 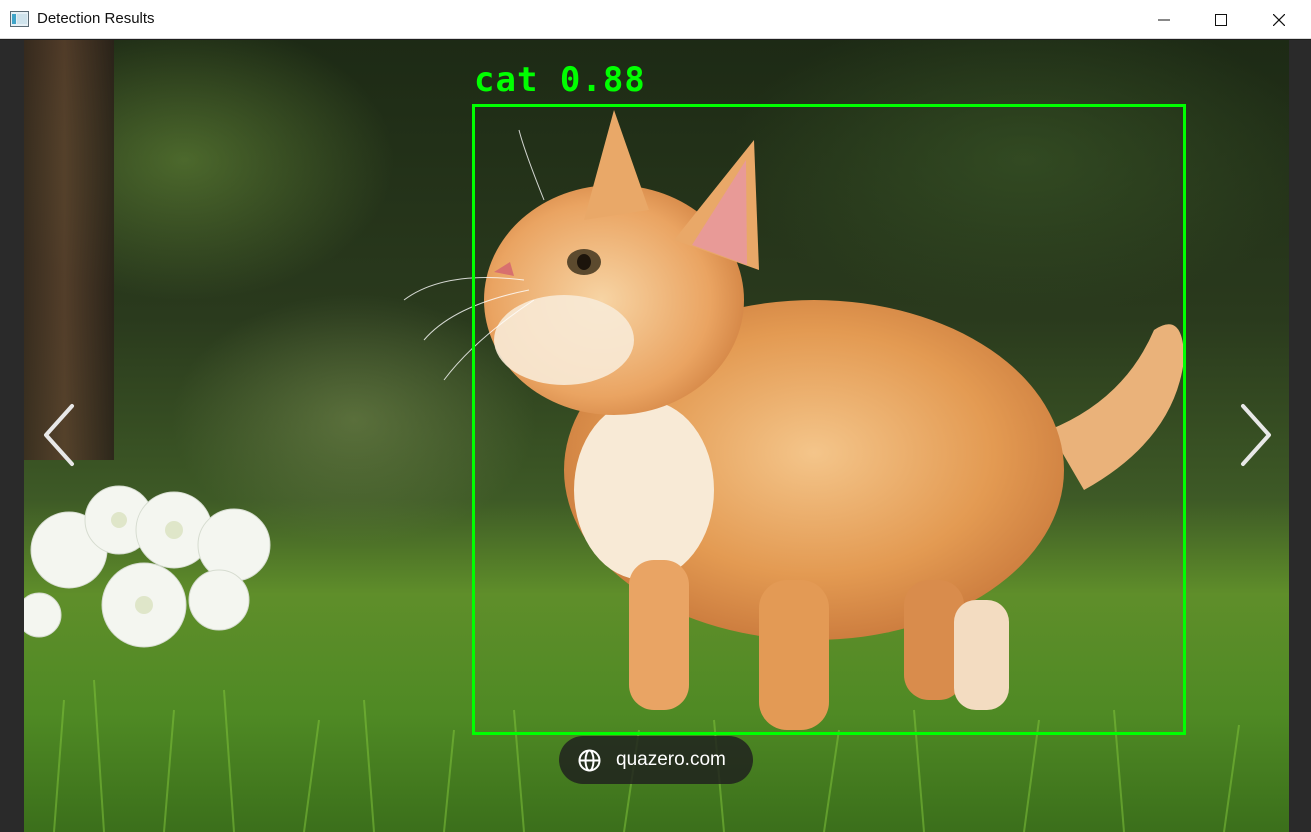 I want to click on chevron-right-icon, so click(x=1255, y=435).